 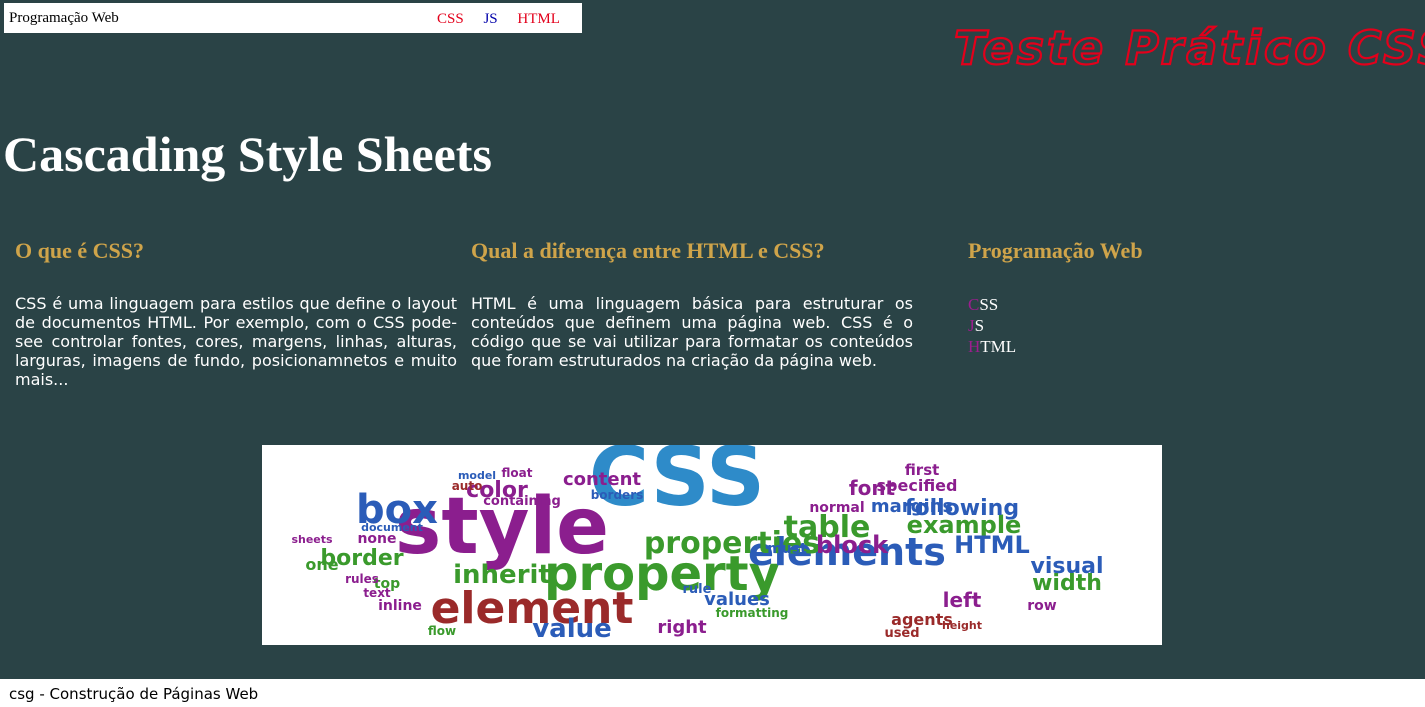 I want to click on word-cloud-word: right, so click(x=682, y=627).